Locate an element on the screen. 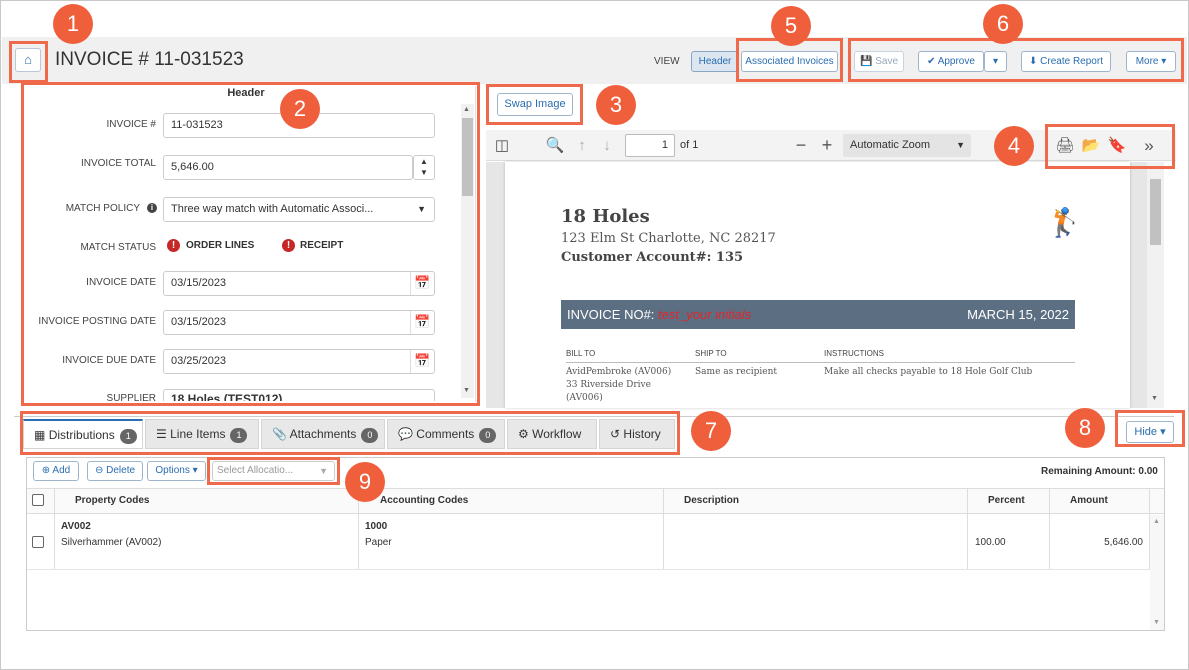  save-icon: 💾 is located at coordinates (866, 61).